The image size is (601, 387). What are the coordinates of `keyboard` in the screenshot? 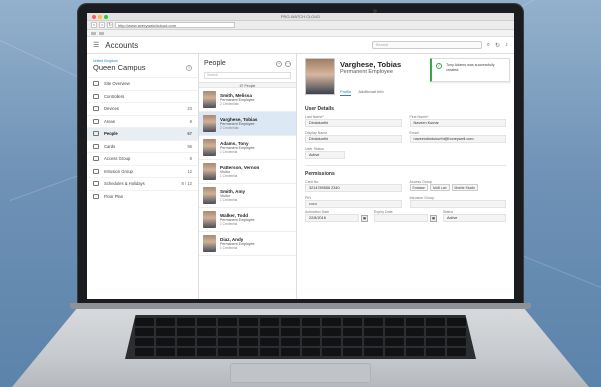 It's located at (300, 337).